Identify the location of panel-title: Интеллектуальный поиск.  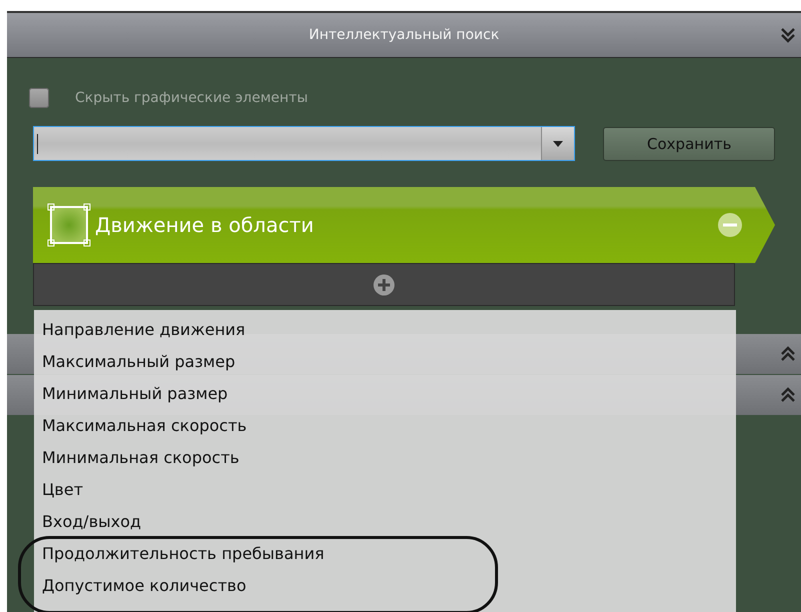
(404, 35).